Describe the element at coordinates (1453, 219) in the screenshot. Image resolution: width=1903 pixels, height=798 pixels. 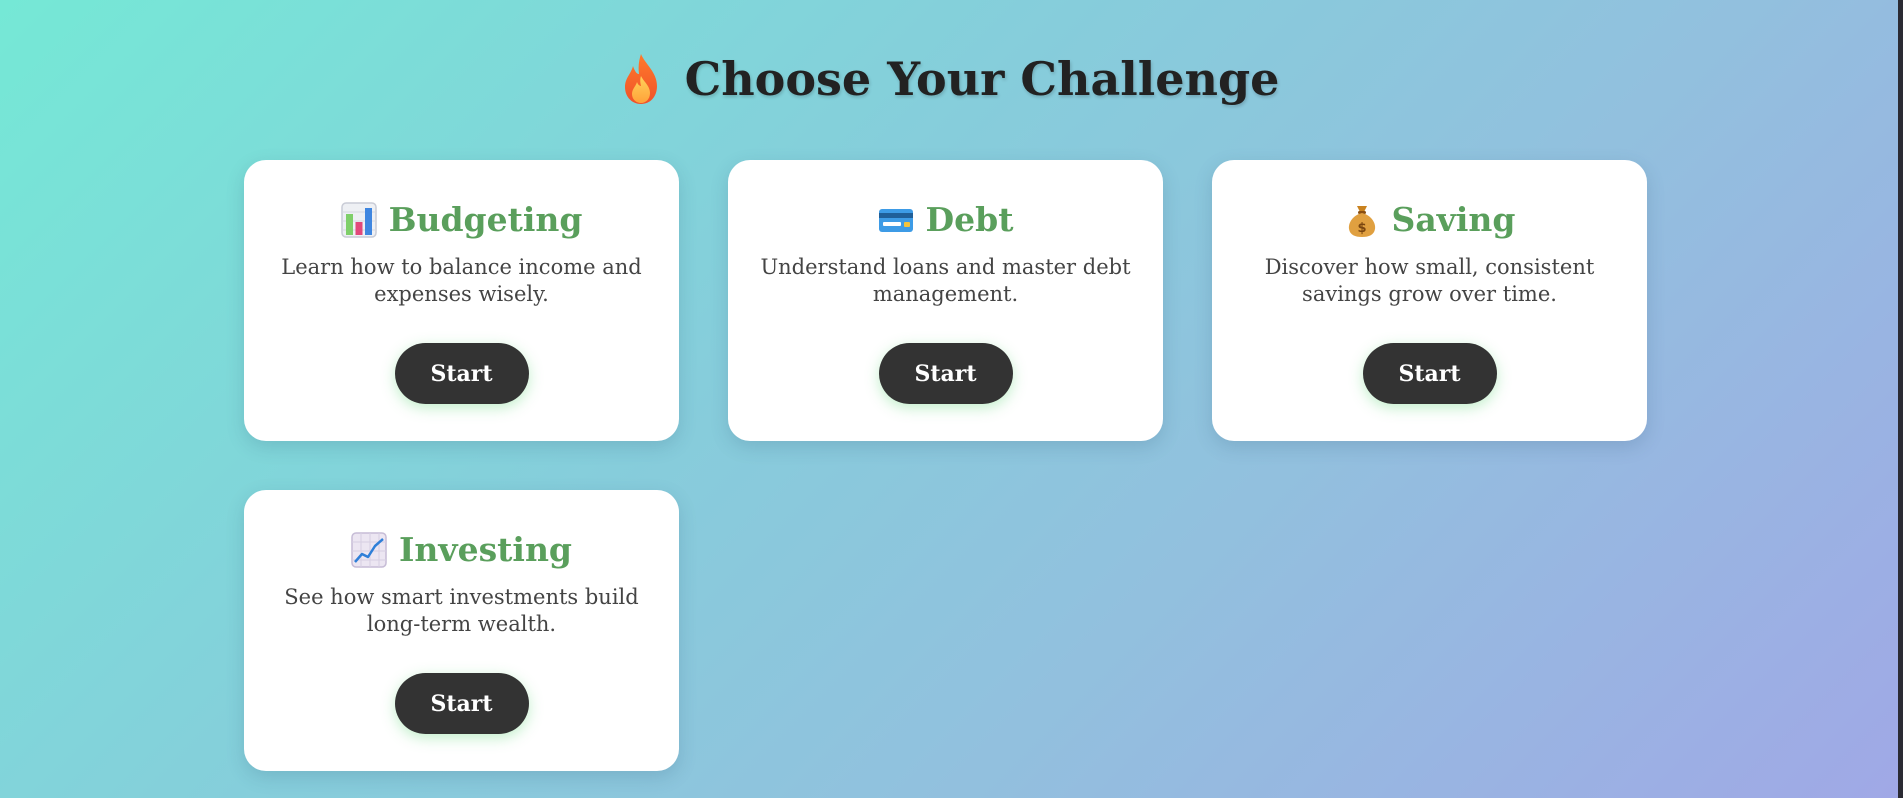
I see `card-title-saving: Saving` at that location.